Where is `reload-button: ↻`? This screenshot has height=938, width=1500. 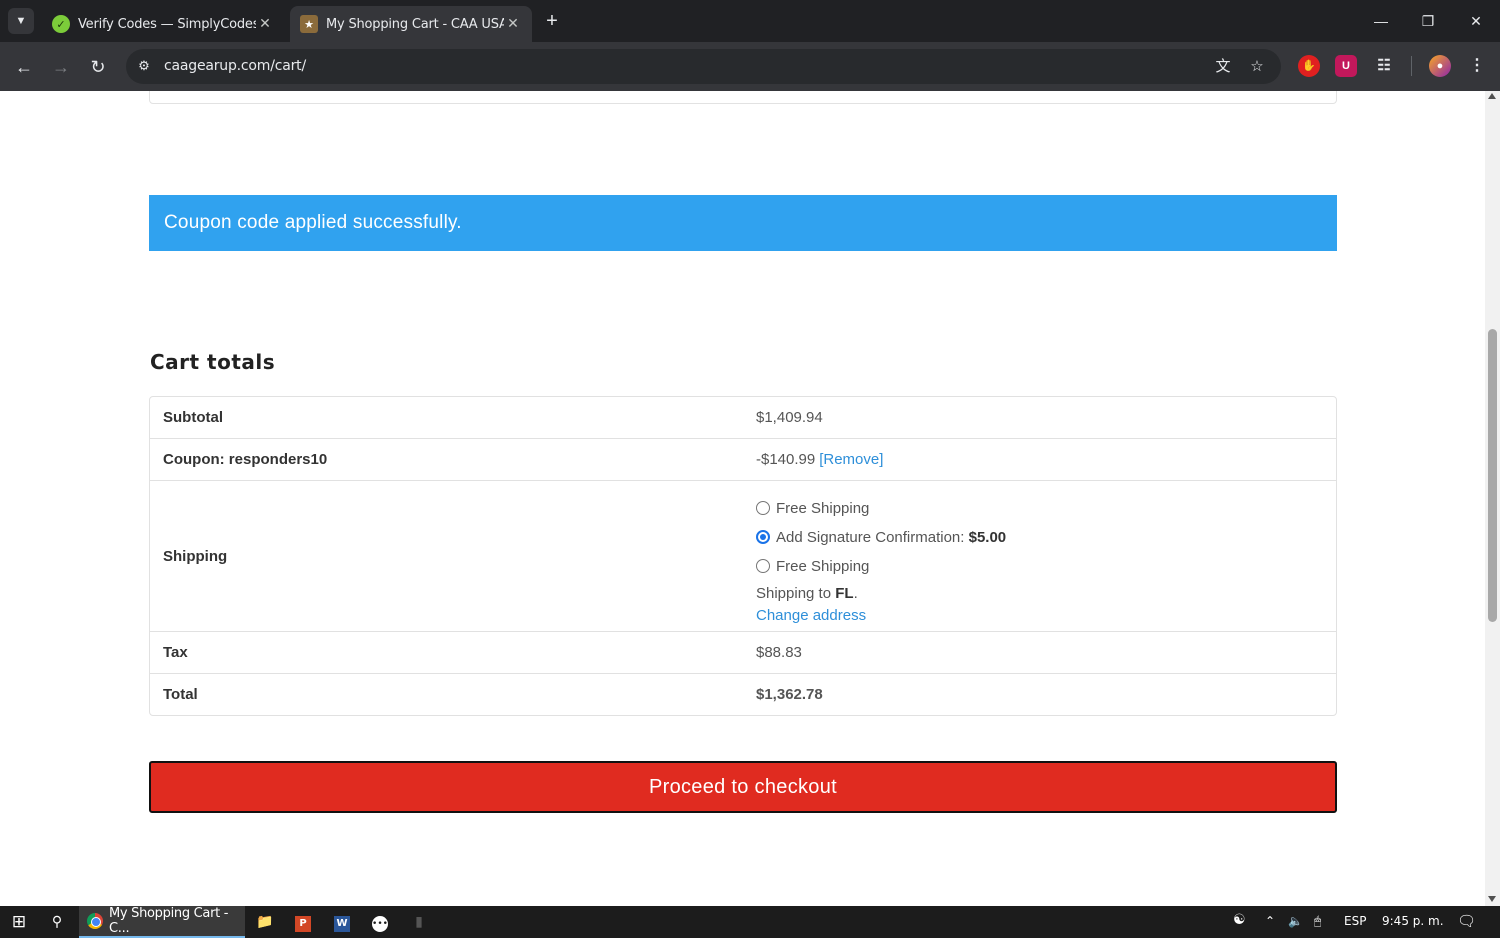 reload-button: ↻ is located at coordinates (98, 67).